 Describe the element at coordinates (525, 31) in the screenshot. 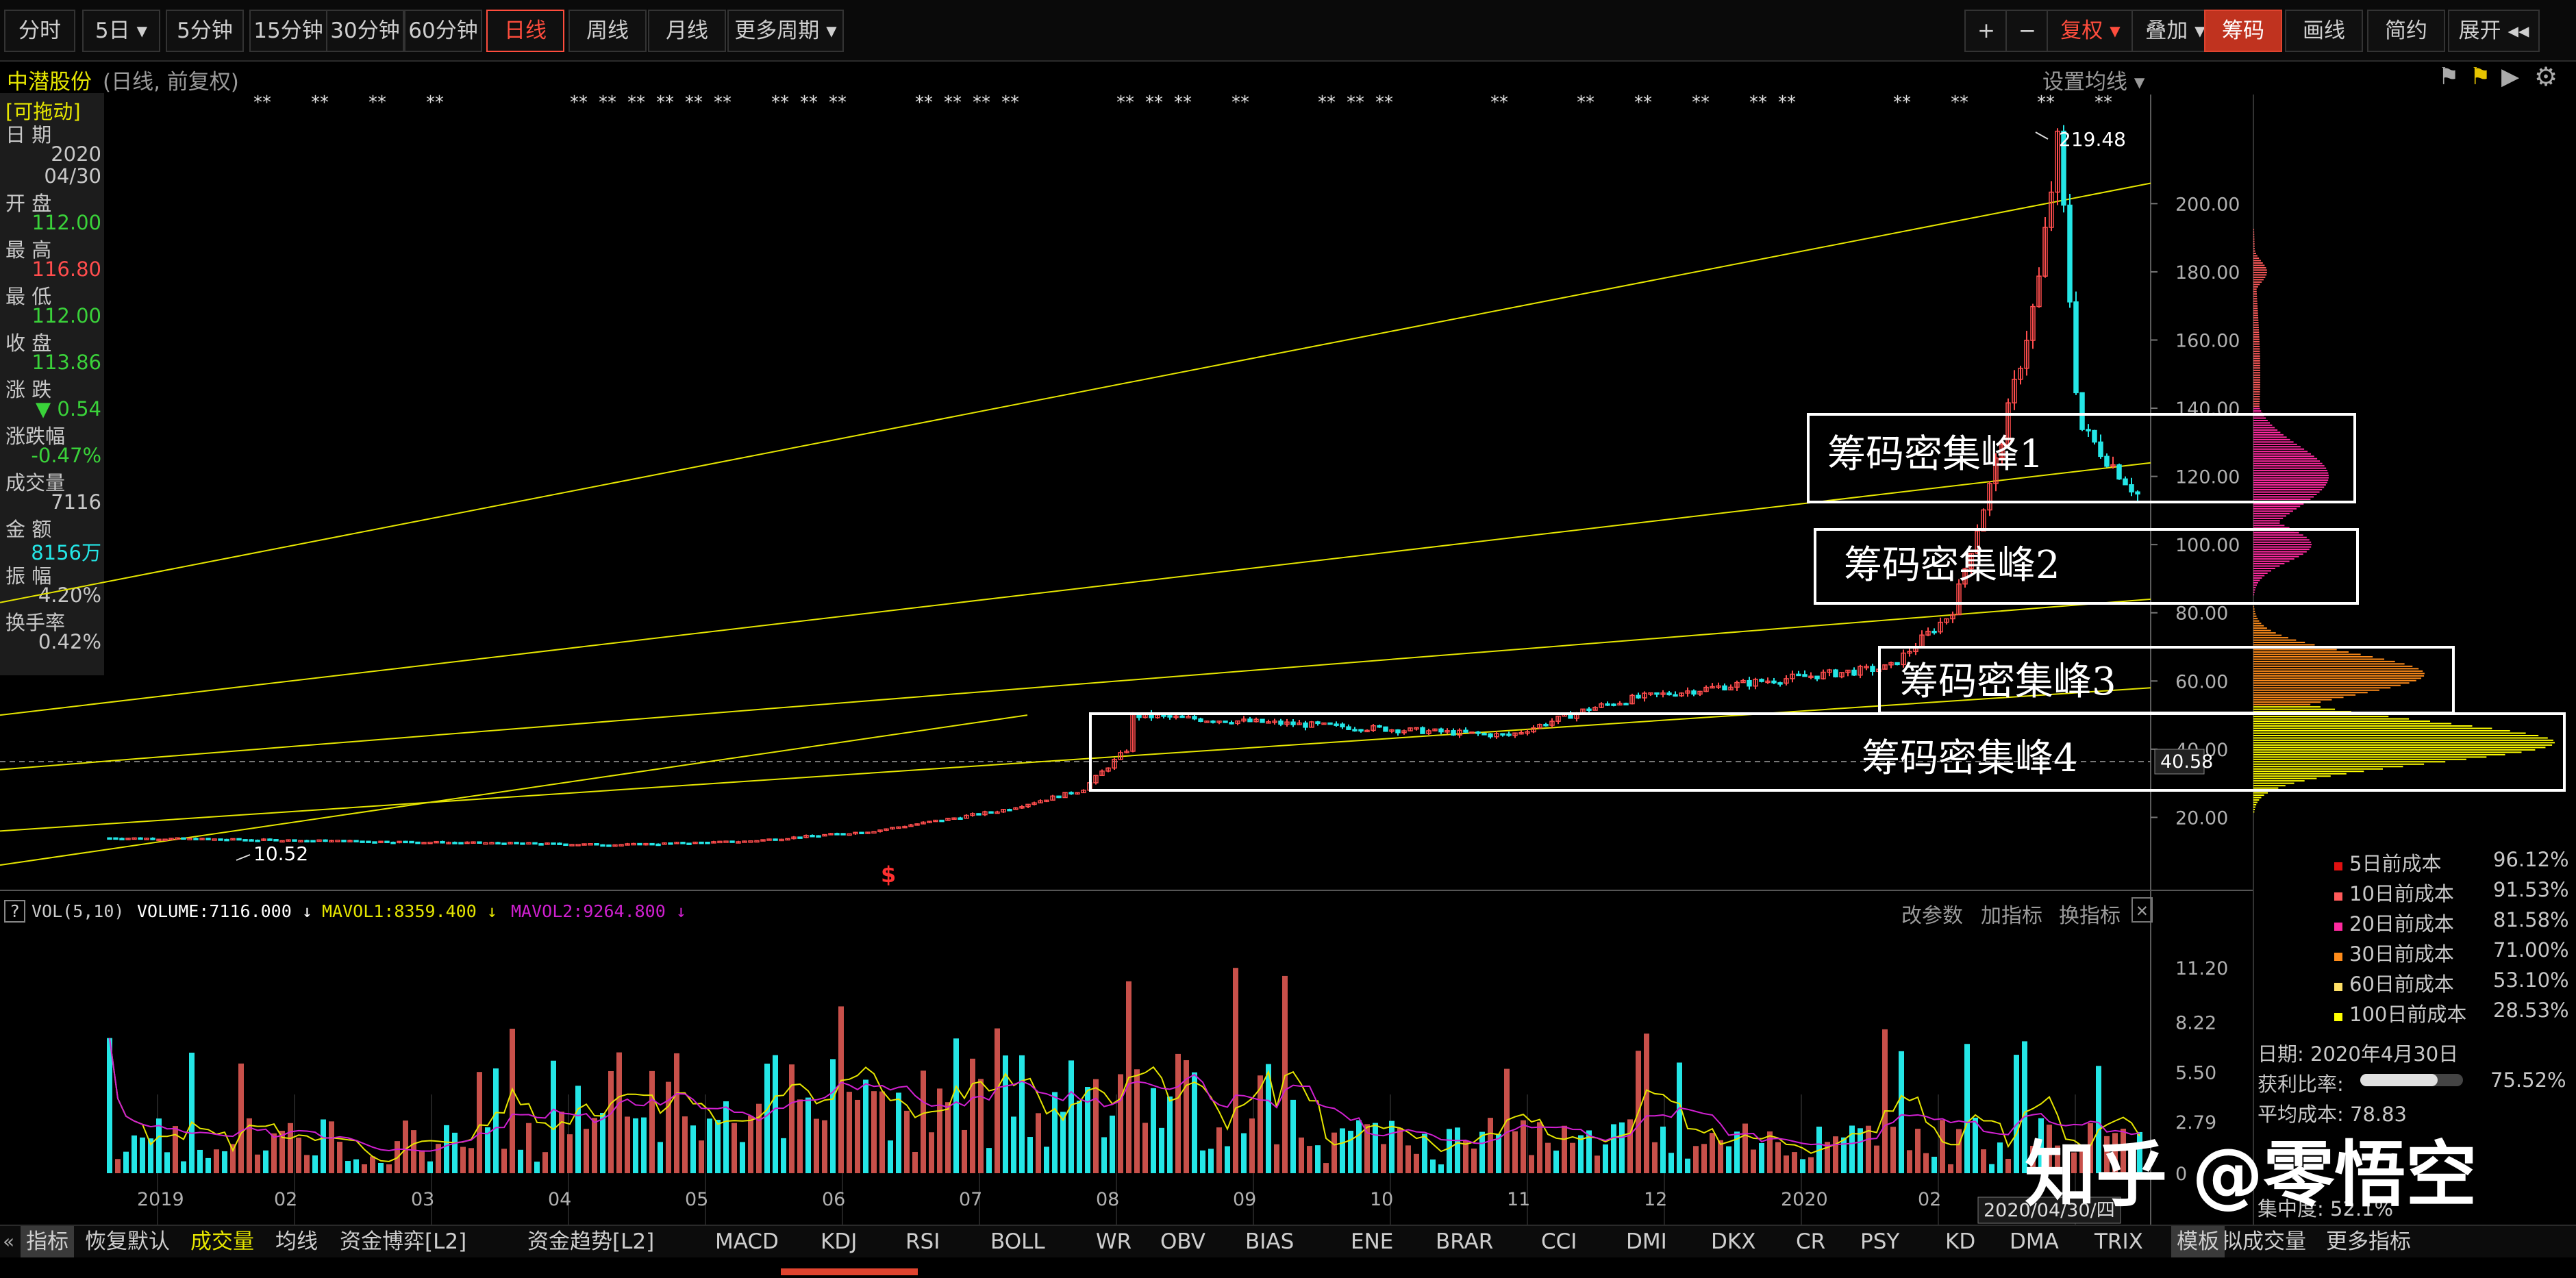

I see `tab-daily: 日线` at that location.